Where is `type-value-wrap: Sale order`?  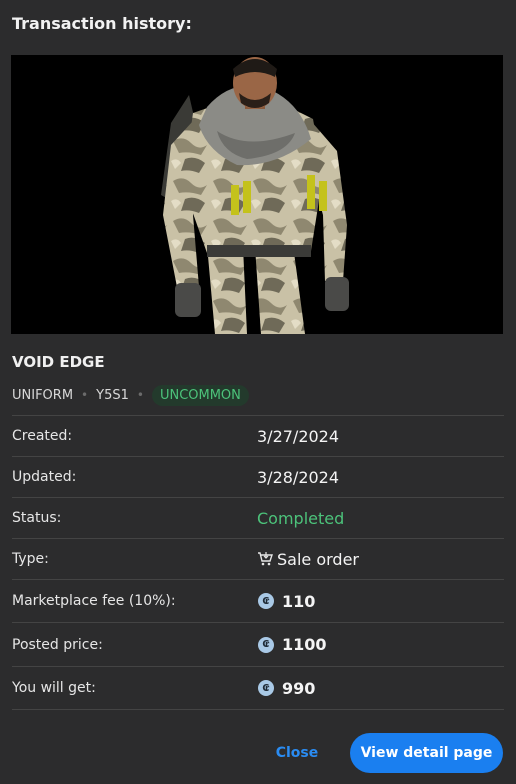 type-value-wrap: Sale order is located at coordinates (308, 559).